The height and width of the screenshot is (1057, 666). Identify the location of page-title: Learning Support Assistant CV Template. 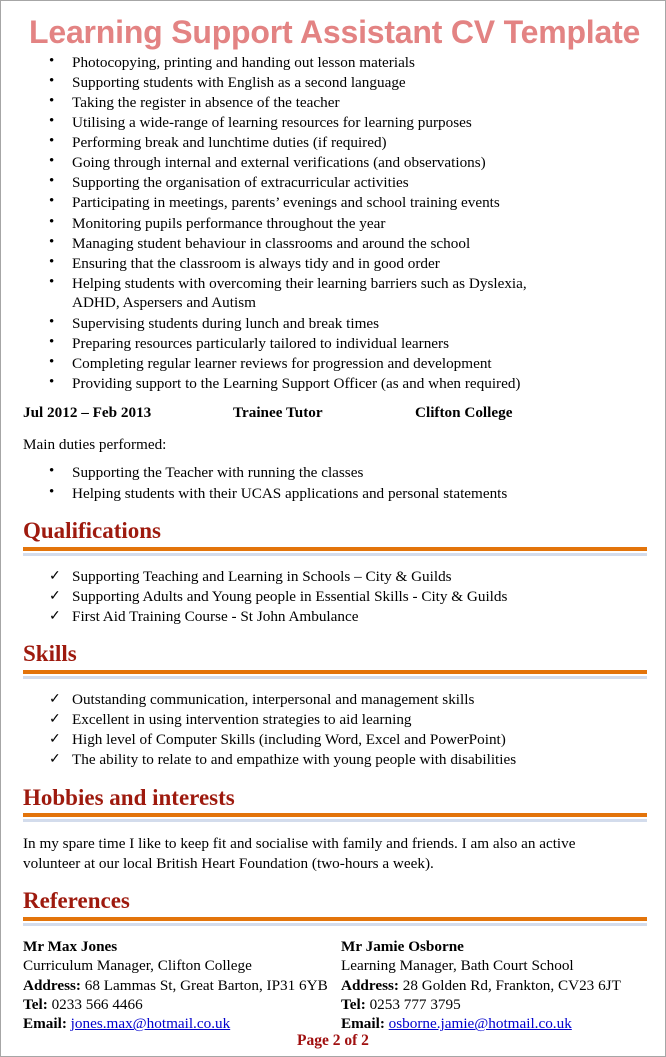
(335, 32).